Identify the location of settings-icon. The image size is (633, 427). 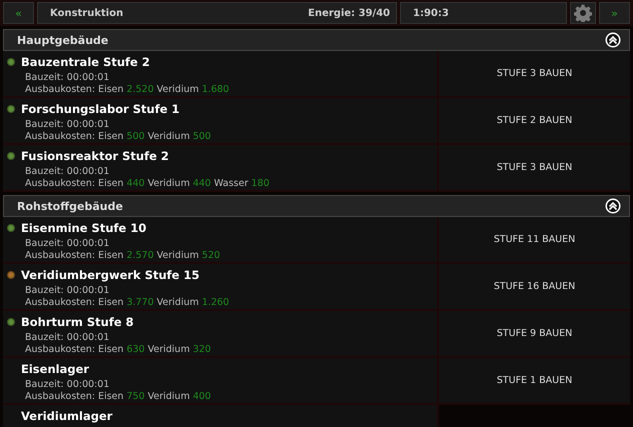
(583, 13).